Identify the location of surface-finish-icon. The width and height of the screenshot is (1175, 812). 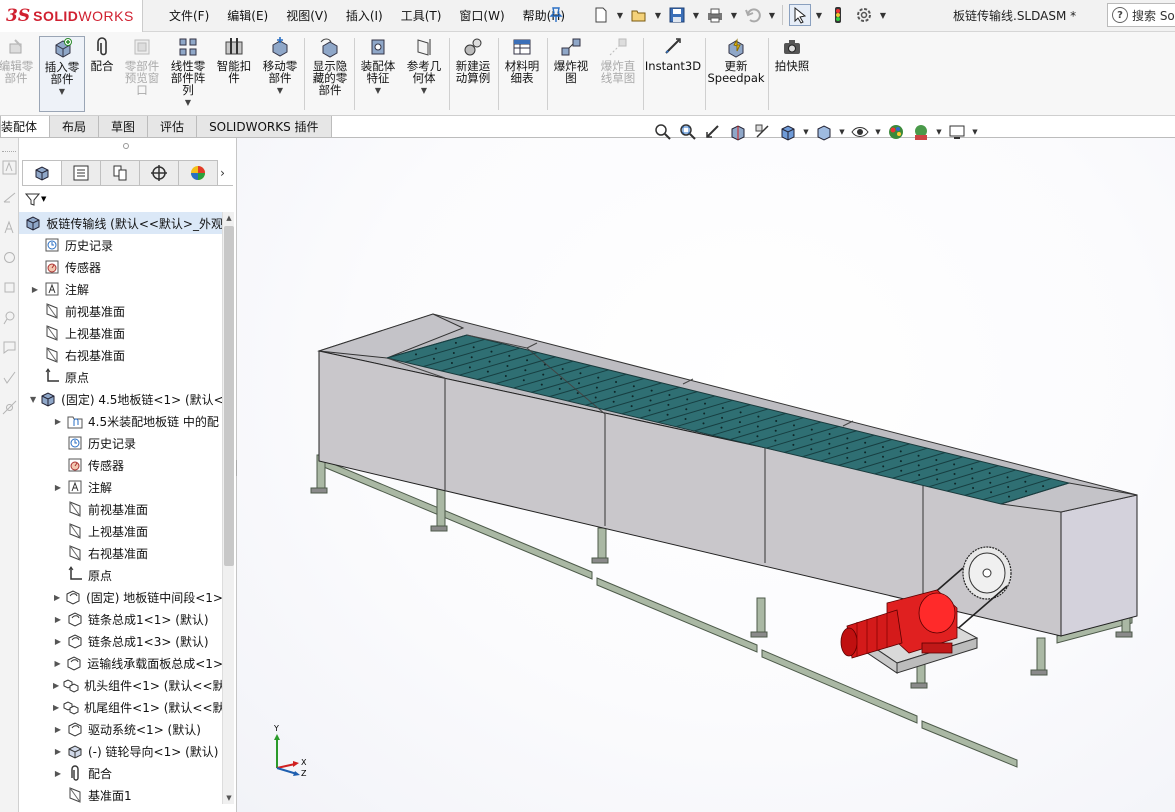
(9, 377).